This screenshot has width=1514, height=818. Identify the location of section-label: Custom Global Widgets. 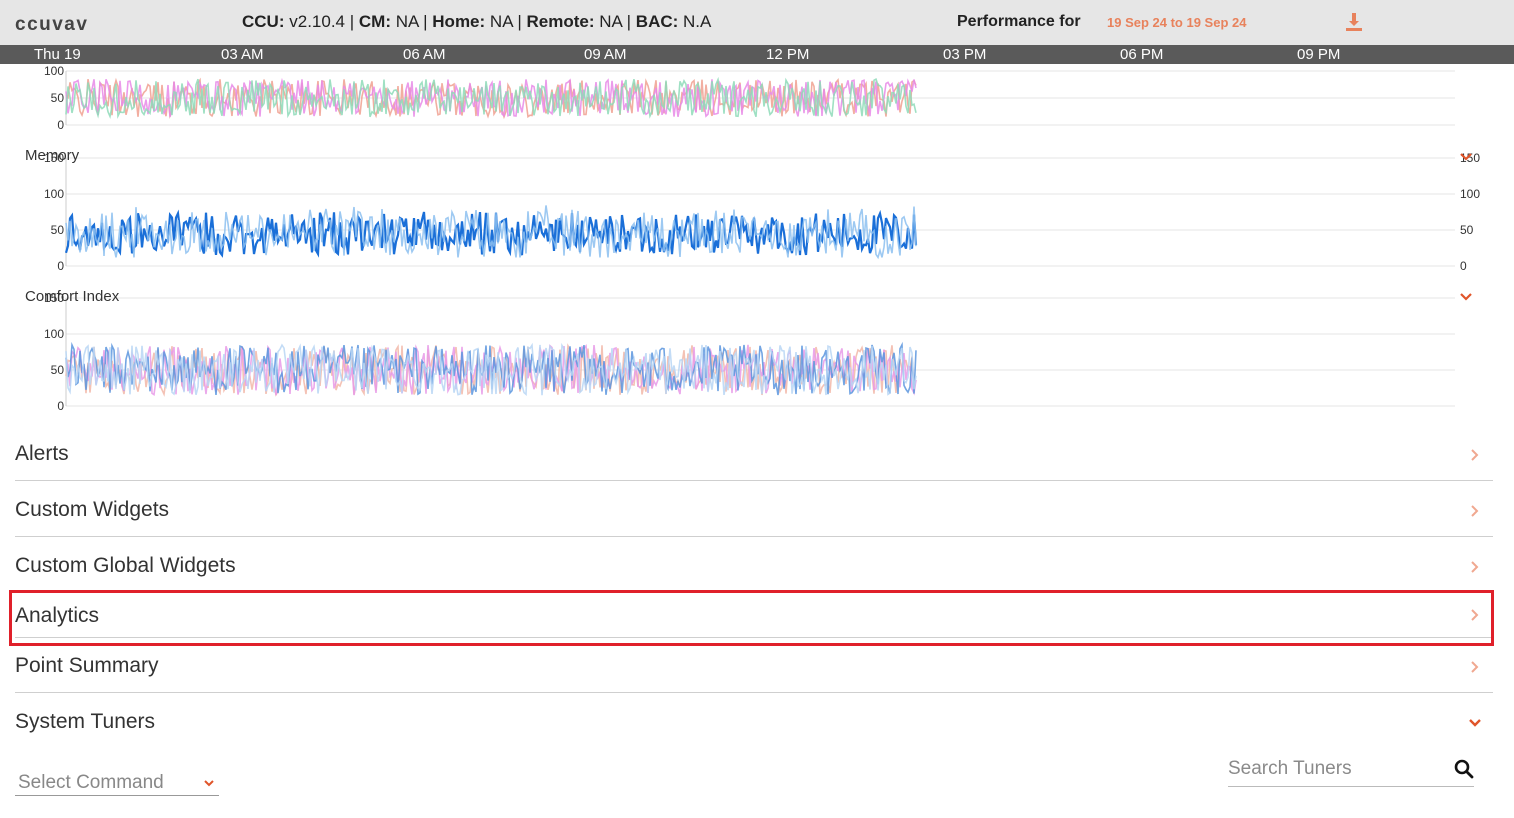
(125, 565).